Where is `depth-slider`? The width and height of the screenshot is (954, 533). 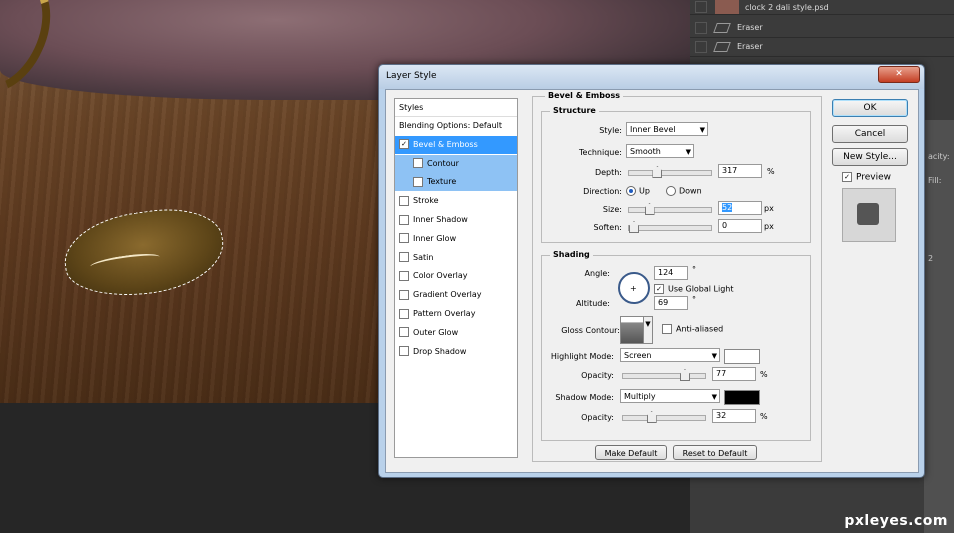
depth-slider is located at coordinates (670, 172).